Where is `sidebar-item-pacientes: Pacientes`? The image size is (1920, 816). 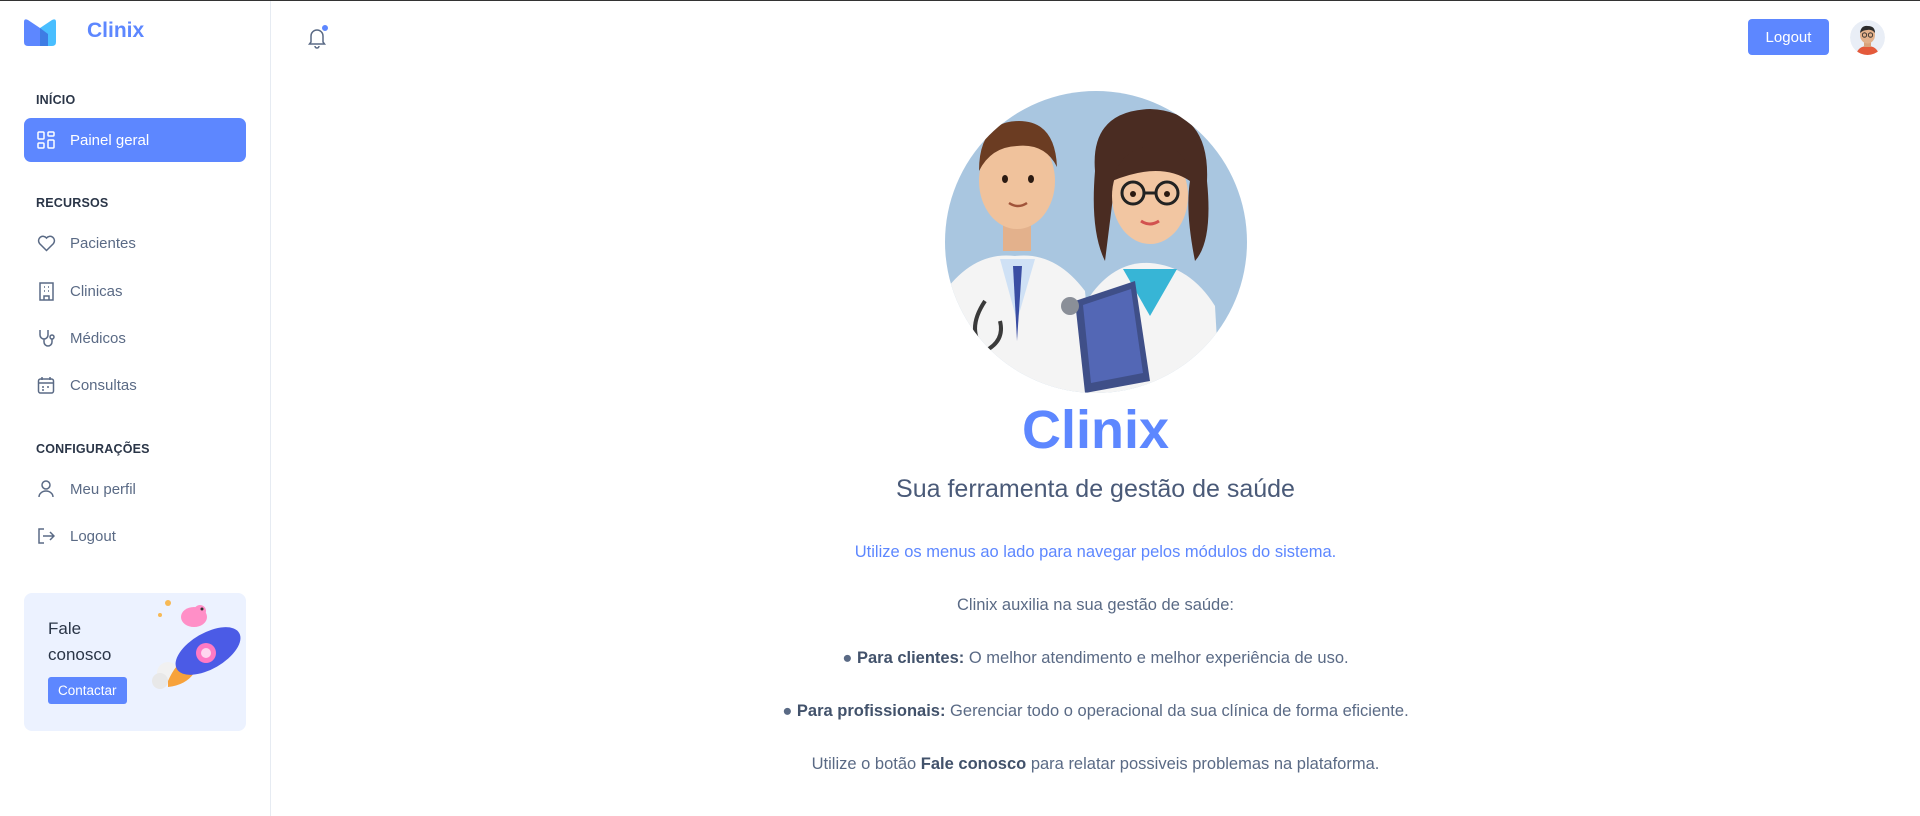
sidebar-item-pacientes: Pacientes is located at coordinates (135, 243).